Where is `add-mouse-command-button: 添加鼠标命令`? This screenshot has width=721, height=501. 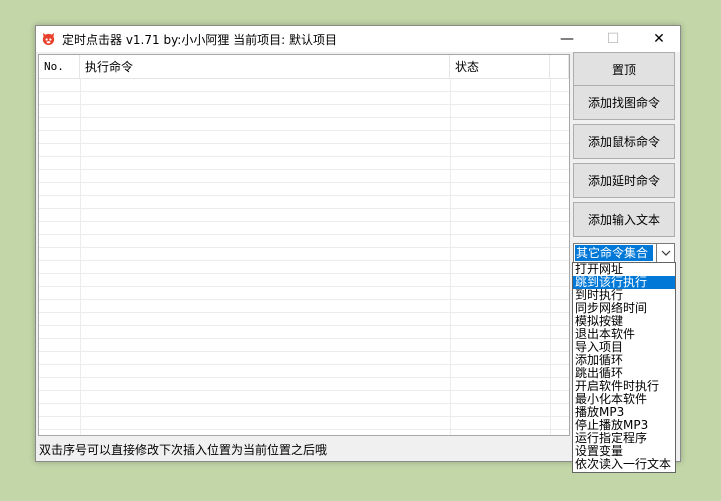
add-mouse-command-button: 添加鼠标命令 is located at coordinates (624, 141).